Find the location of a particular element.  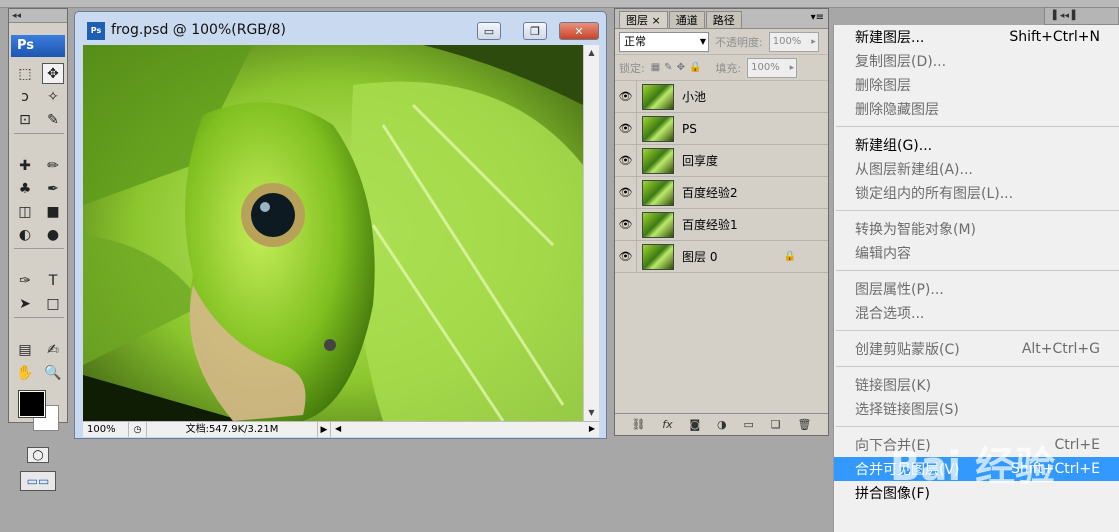

adjustment-icon: ◑ is located at coordinates (722, 424).